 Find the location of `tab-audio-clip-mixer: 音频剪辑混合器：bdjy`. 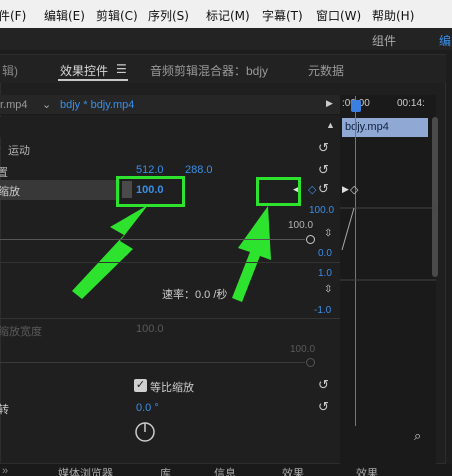

tab-audio-clip-mixer: 音频剪辑混合器：bdjy is located at coordinates (209, 70).